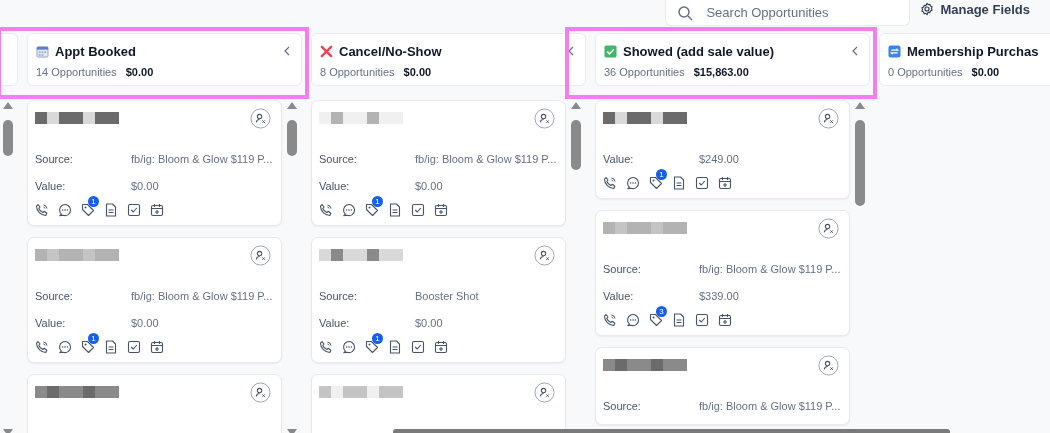 The height and width of the screenshot is (433, 1050). I want to click on field-value: $249.00, so click(719, 158).